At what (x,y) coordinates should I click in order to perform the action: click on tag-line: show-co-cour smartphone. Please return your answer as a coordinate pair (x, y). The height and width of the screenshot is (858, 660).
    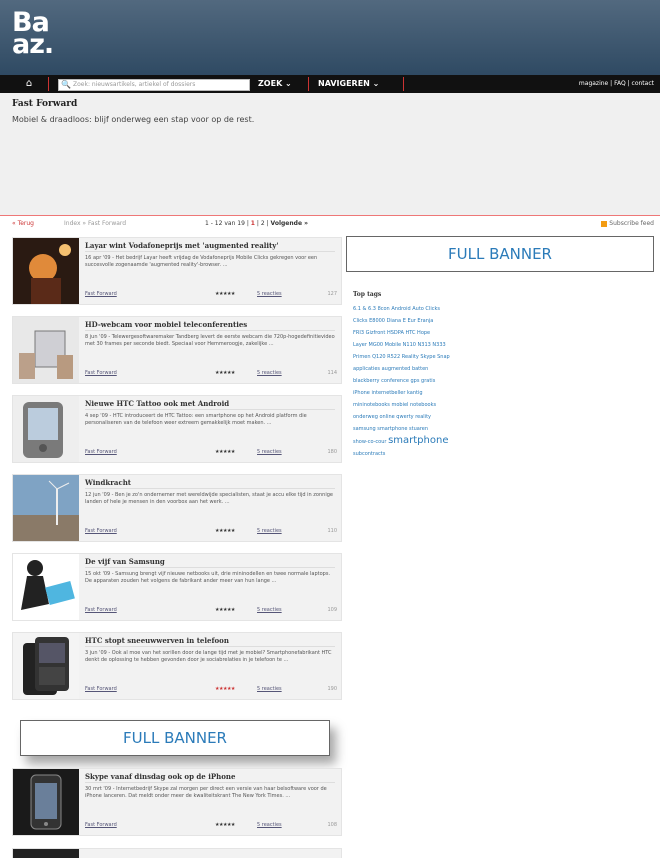
    Looking at the image, I should click on (423, 441).